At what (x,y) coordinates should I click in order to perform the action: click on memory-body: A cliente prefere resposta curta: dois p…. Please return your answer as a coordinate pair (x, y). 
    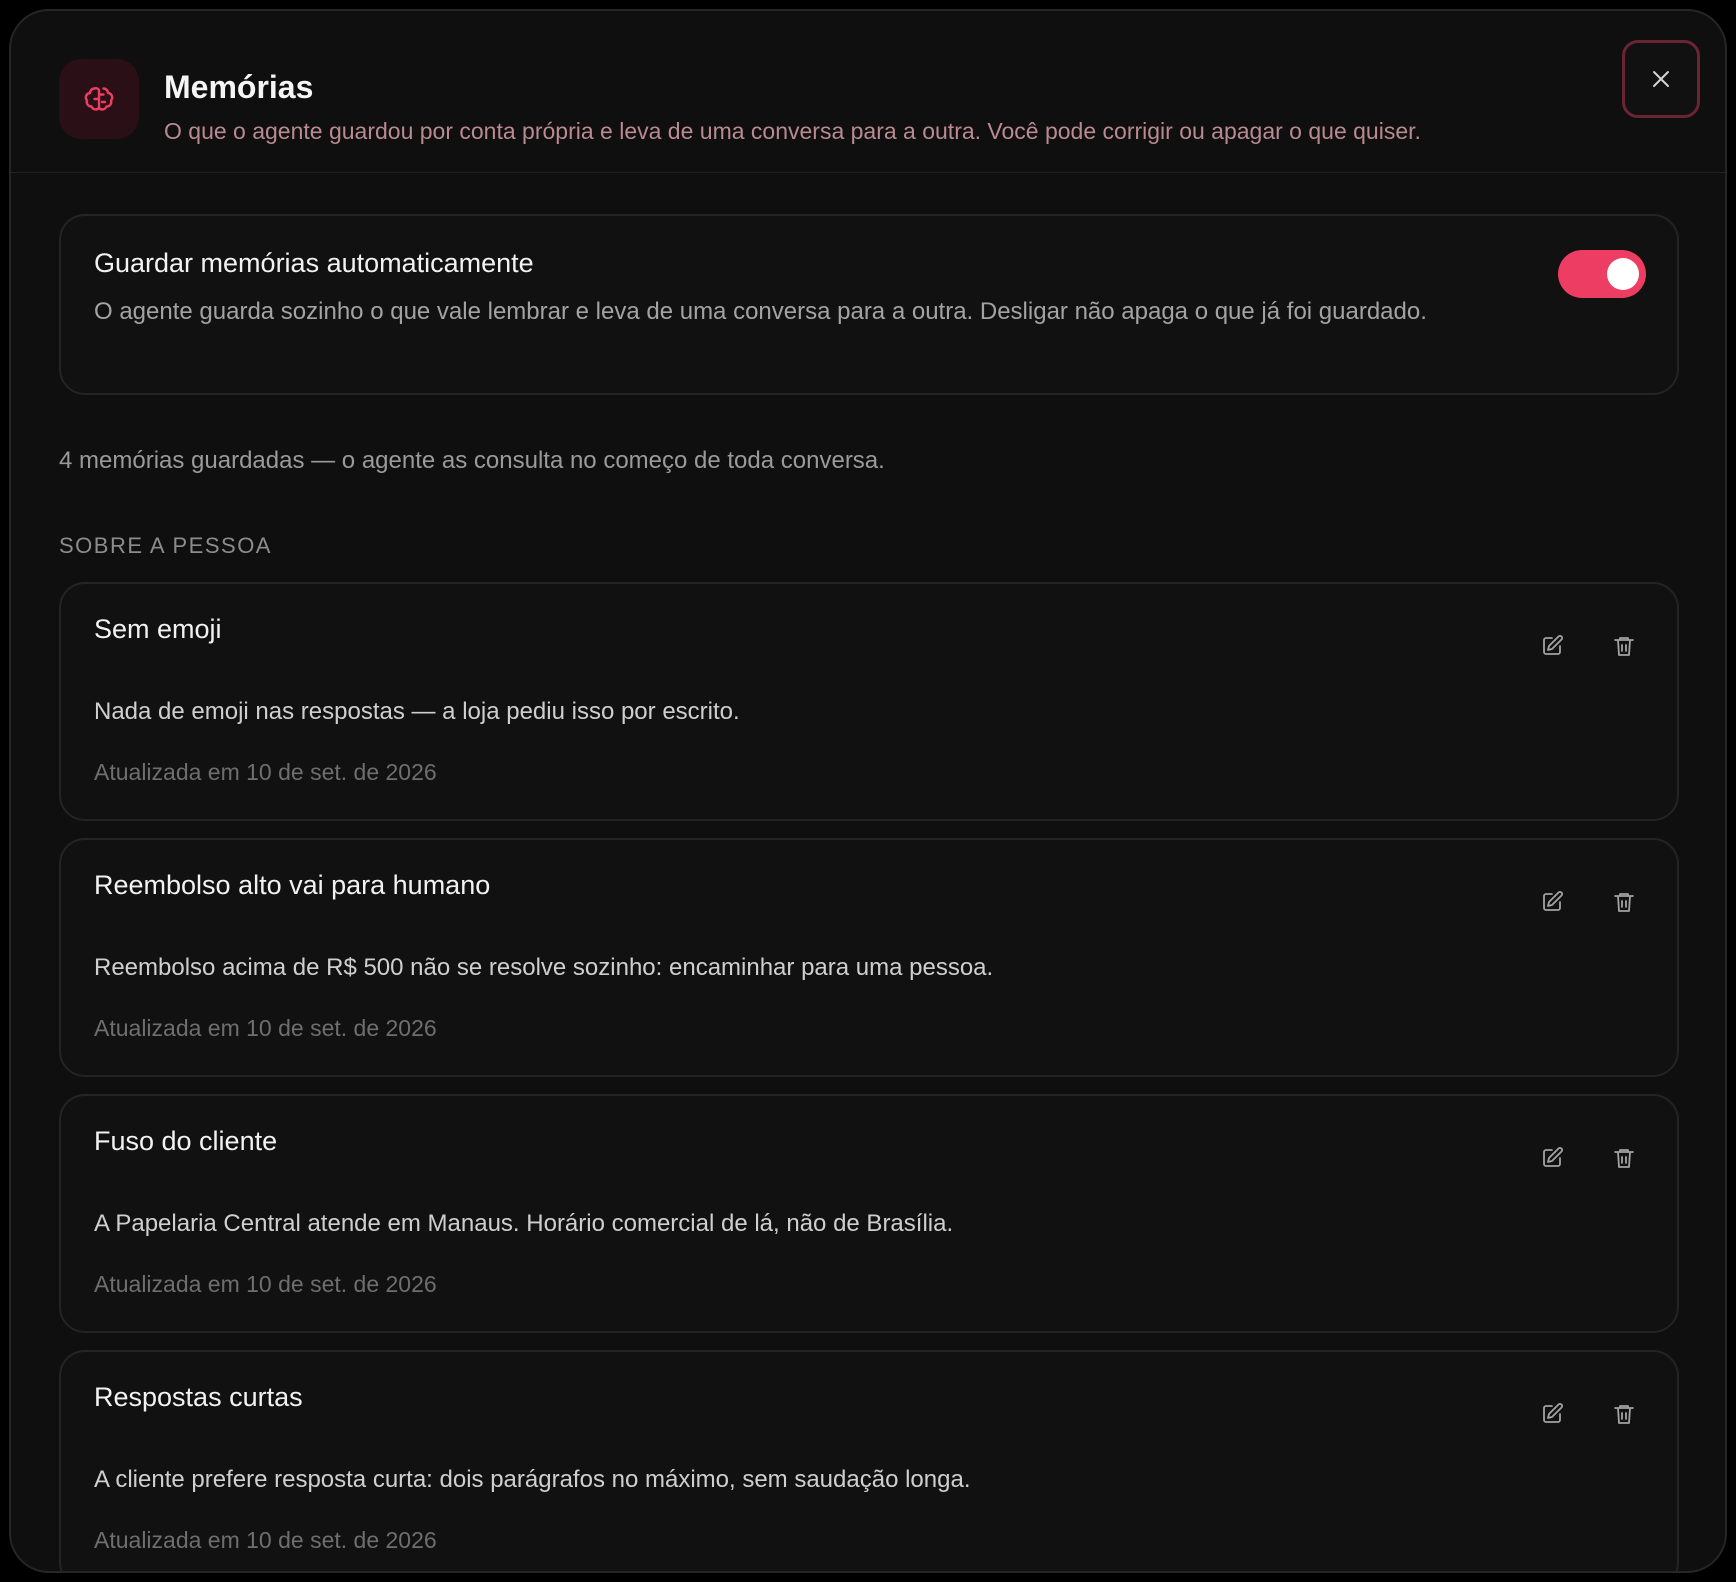
    Looking at the image, I should click on (532, 1479).